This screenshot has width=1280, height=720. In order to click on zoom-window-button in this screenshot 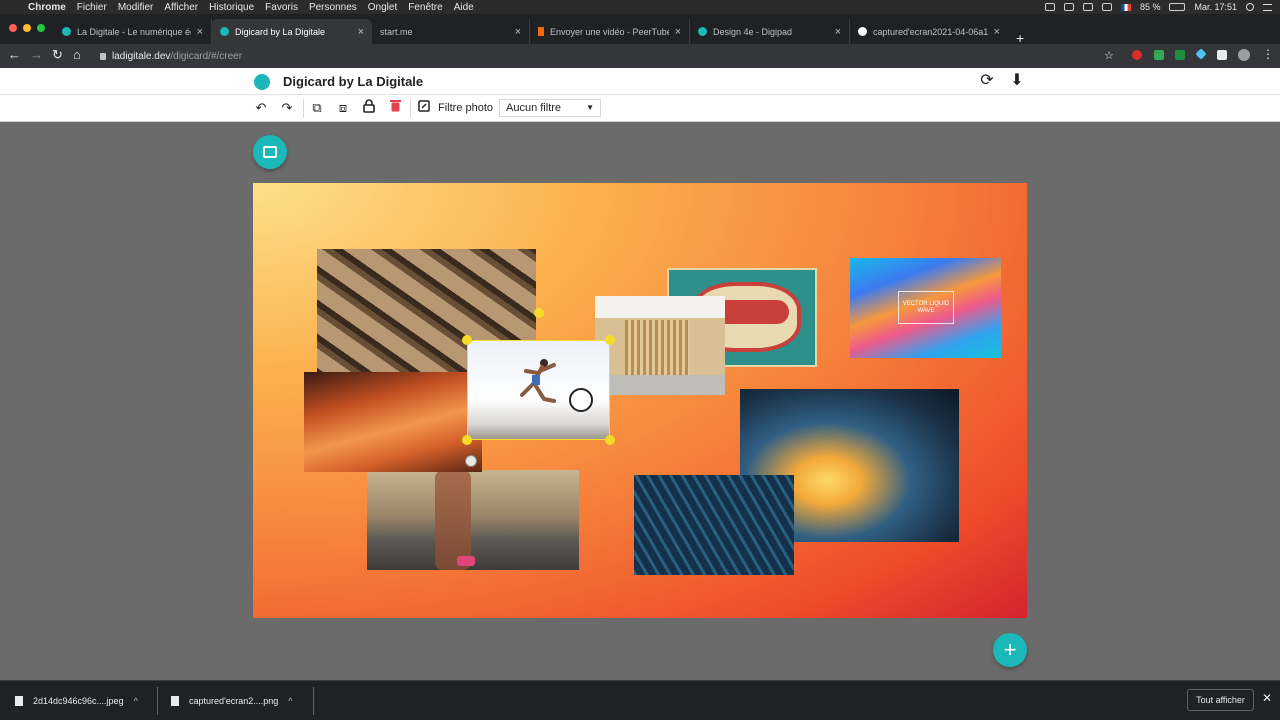, I will do `click(41, 28)`.